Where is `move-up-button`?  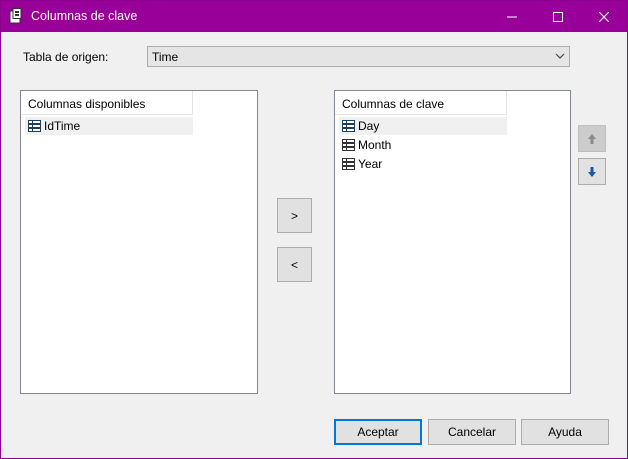 move-up-button is located at coordinates (592, 138).